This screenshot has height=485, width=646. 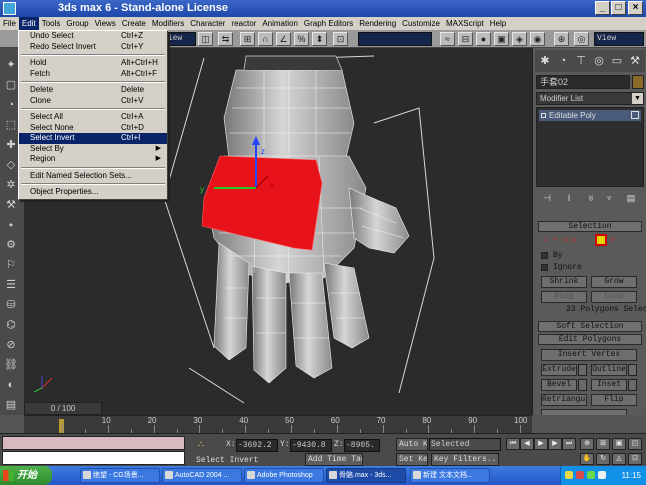 I want to click on minimize-button: _, so click(x=602, y=8).